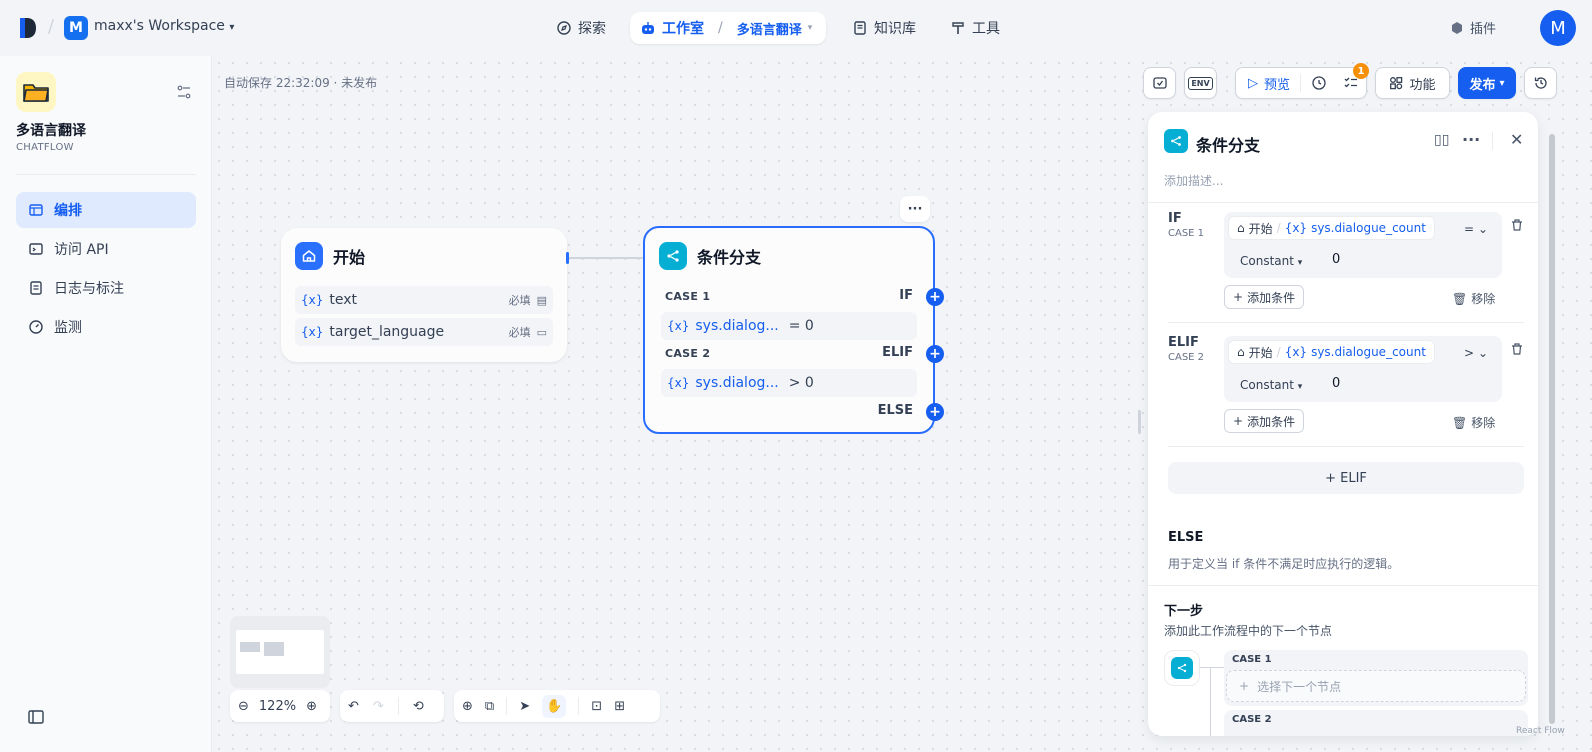 The width and height of the screenshot is (1592, 752). What do you see at coordinates (1186, 233) in the screenshot?
I see `case-sub-label: CASE 1` at bounding box center [1186, 233].